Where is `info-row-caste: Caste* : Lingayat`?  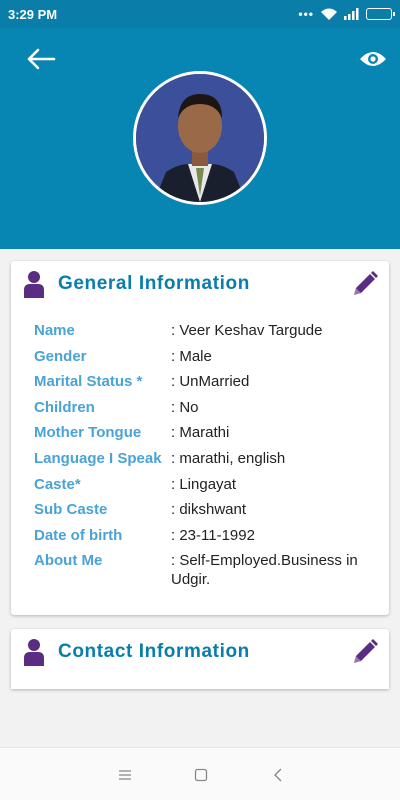
info-row-caste: Caste* : Lingayat is located at coordinates (204, 488).